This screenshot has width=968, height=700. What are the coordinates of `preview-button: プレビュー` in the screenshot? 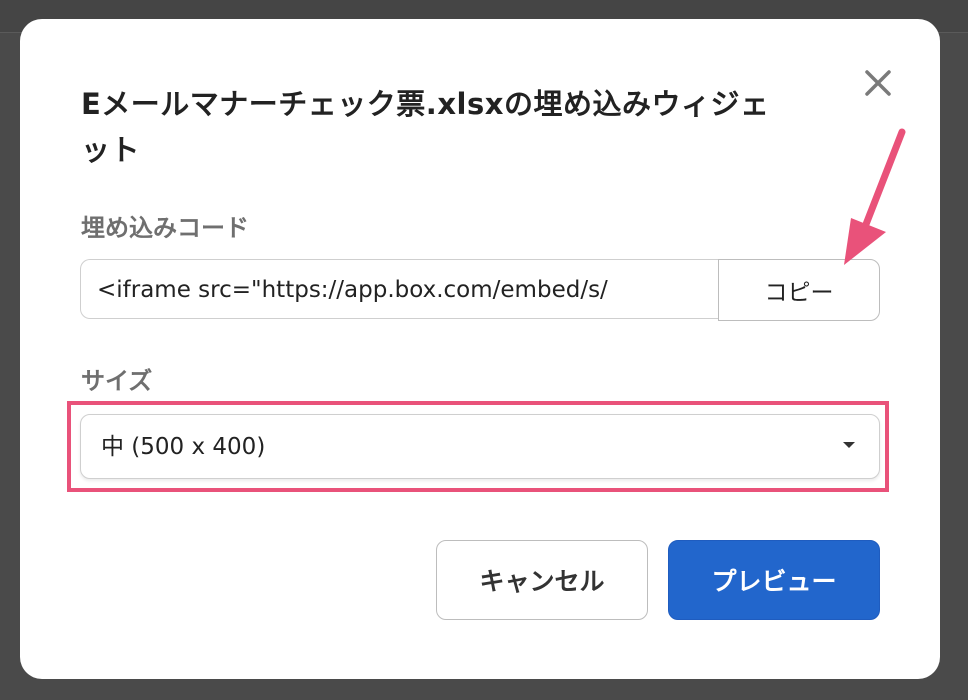 It's located at (774, 580).